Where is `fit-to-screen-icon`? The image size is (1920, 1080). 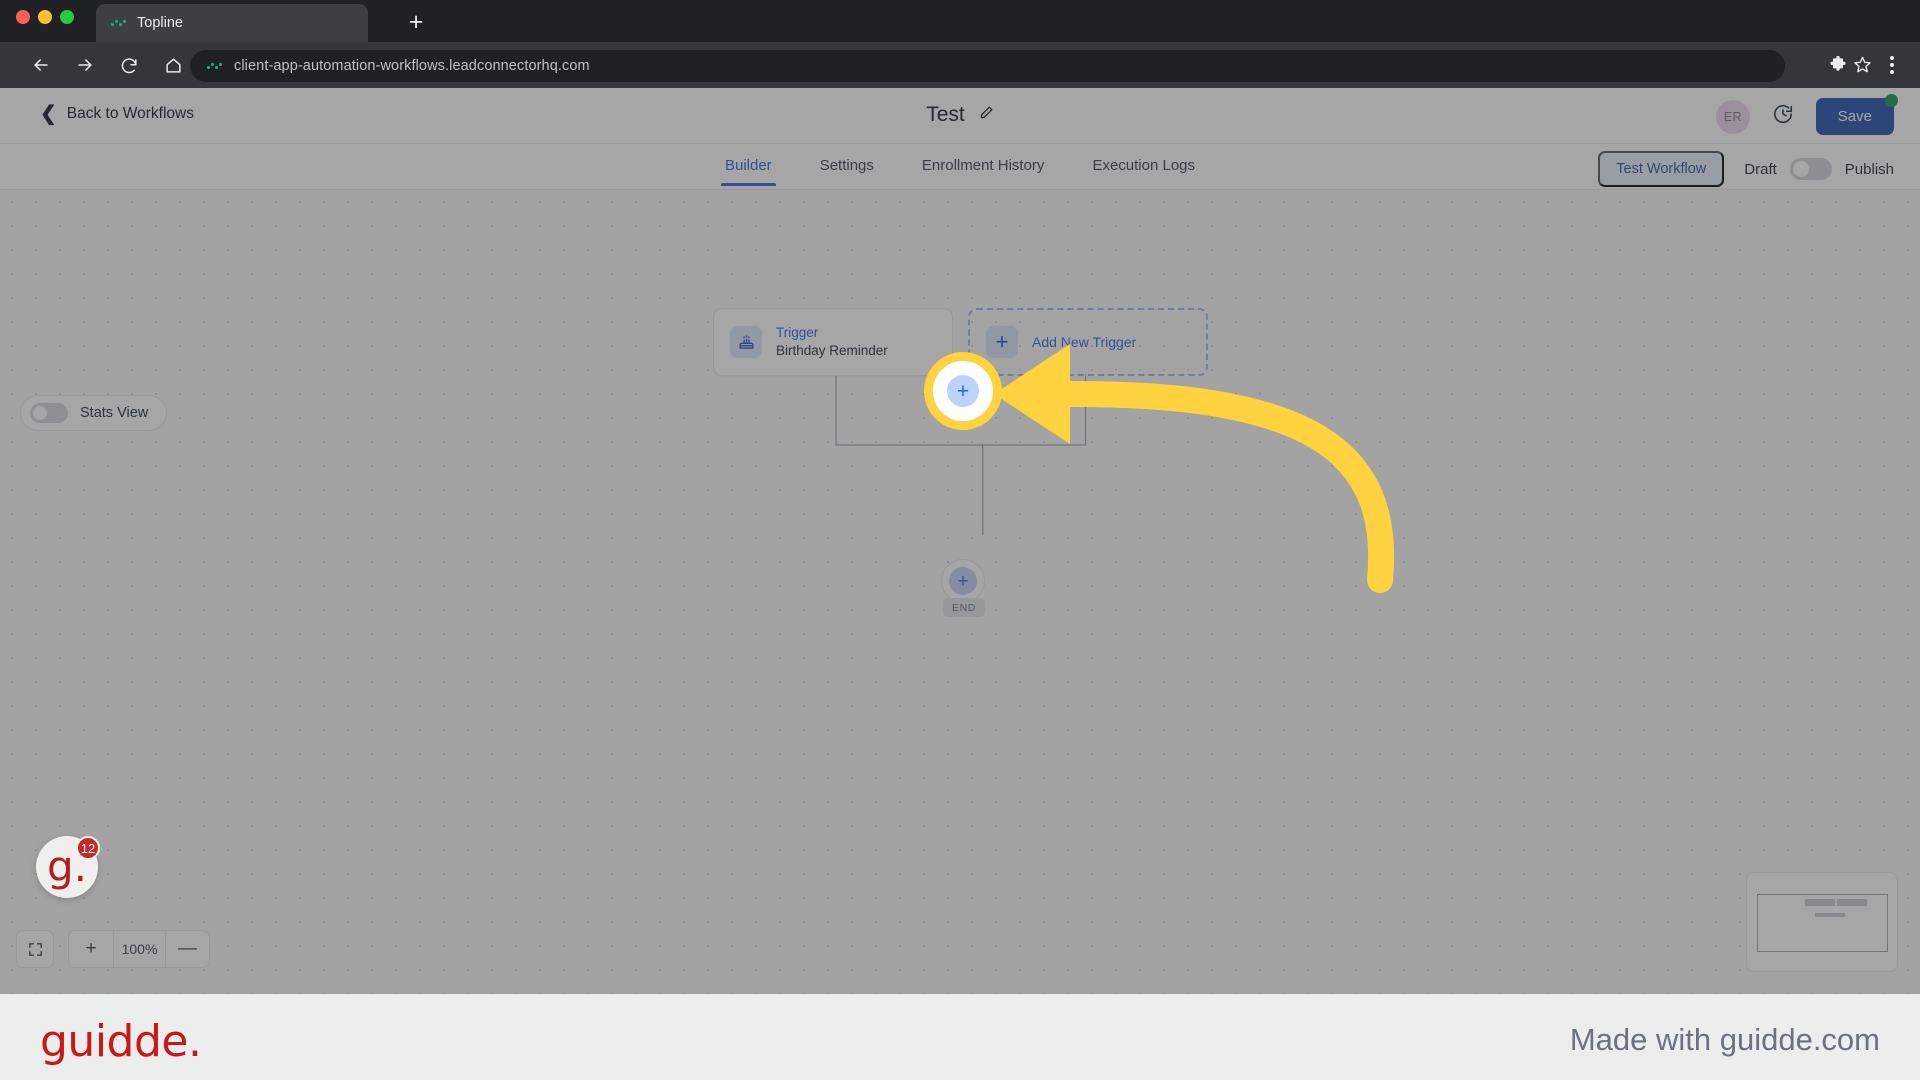 fit-to-screen-icon is located at coordinates (35, 949).